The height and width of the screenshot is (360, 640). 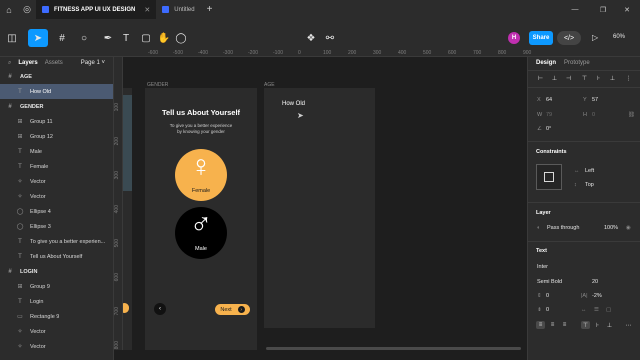 I want to click on letter-spacing-input: -2%, so click(x=597, y=296).